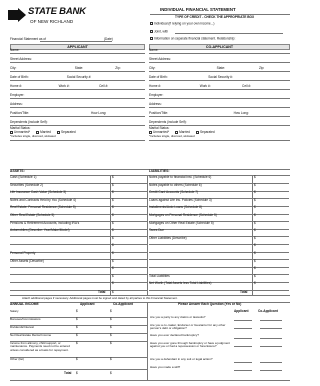 The width and height of the screenshot is (320, 386). Describe the element at coordinates (38, 192) in the screenshot. I see `asset-item: Life Insurance Cash Value (Schedule 3)` at that location.